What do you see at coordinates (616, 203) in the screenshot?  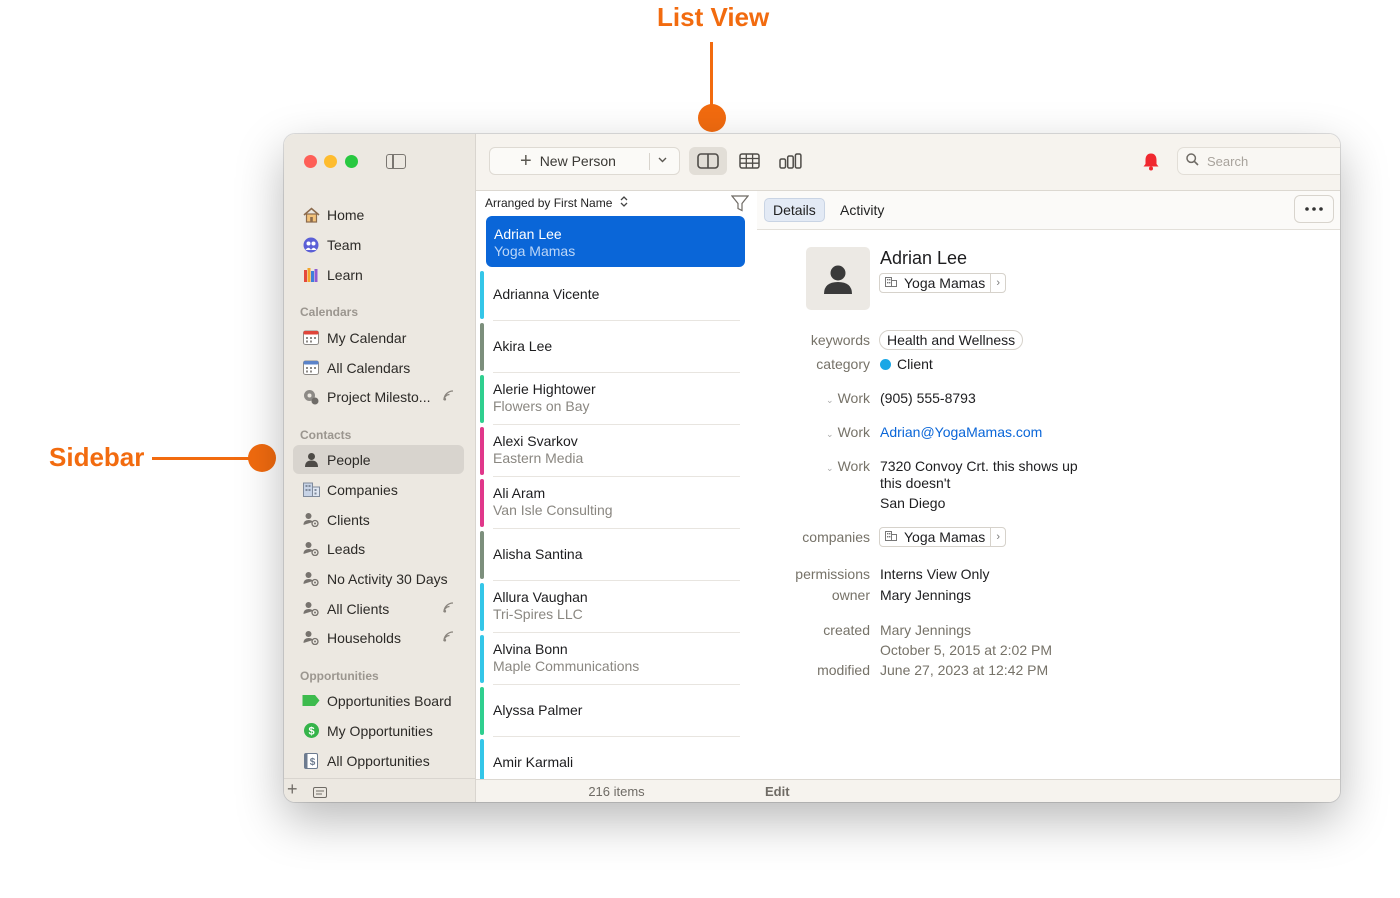 I see `list-sort-header: Arranged by First Name` at bounding box center [616, 203].